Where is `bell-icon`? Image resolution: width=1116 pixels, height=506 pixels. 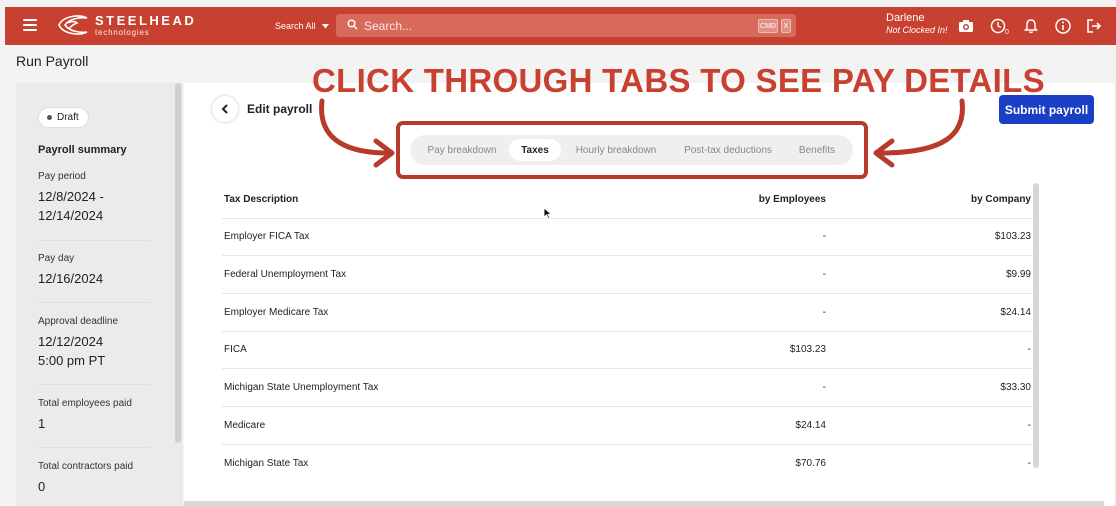
bell-icon is located at coordinates (1031, 26).